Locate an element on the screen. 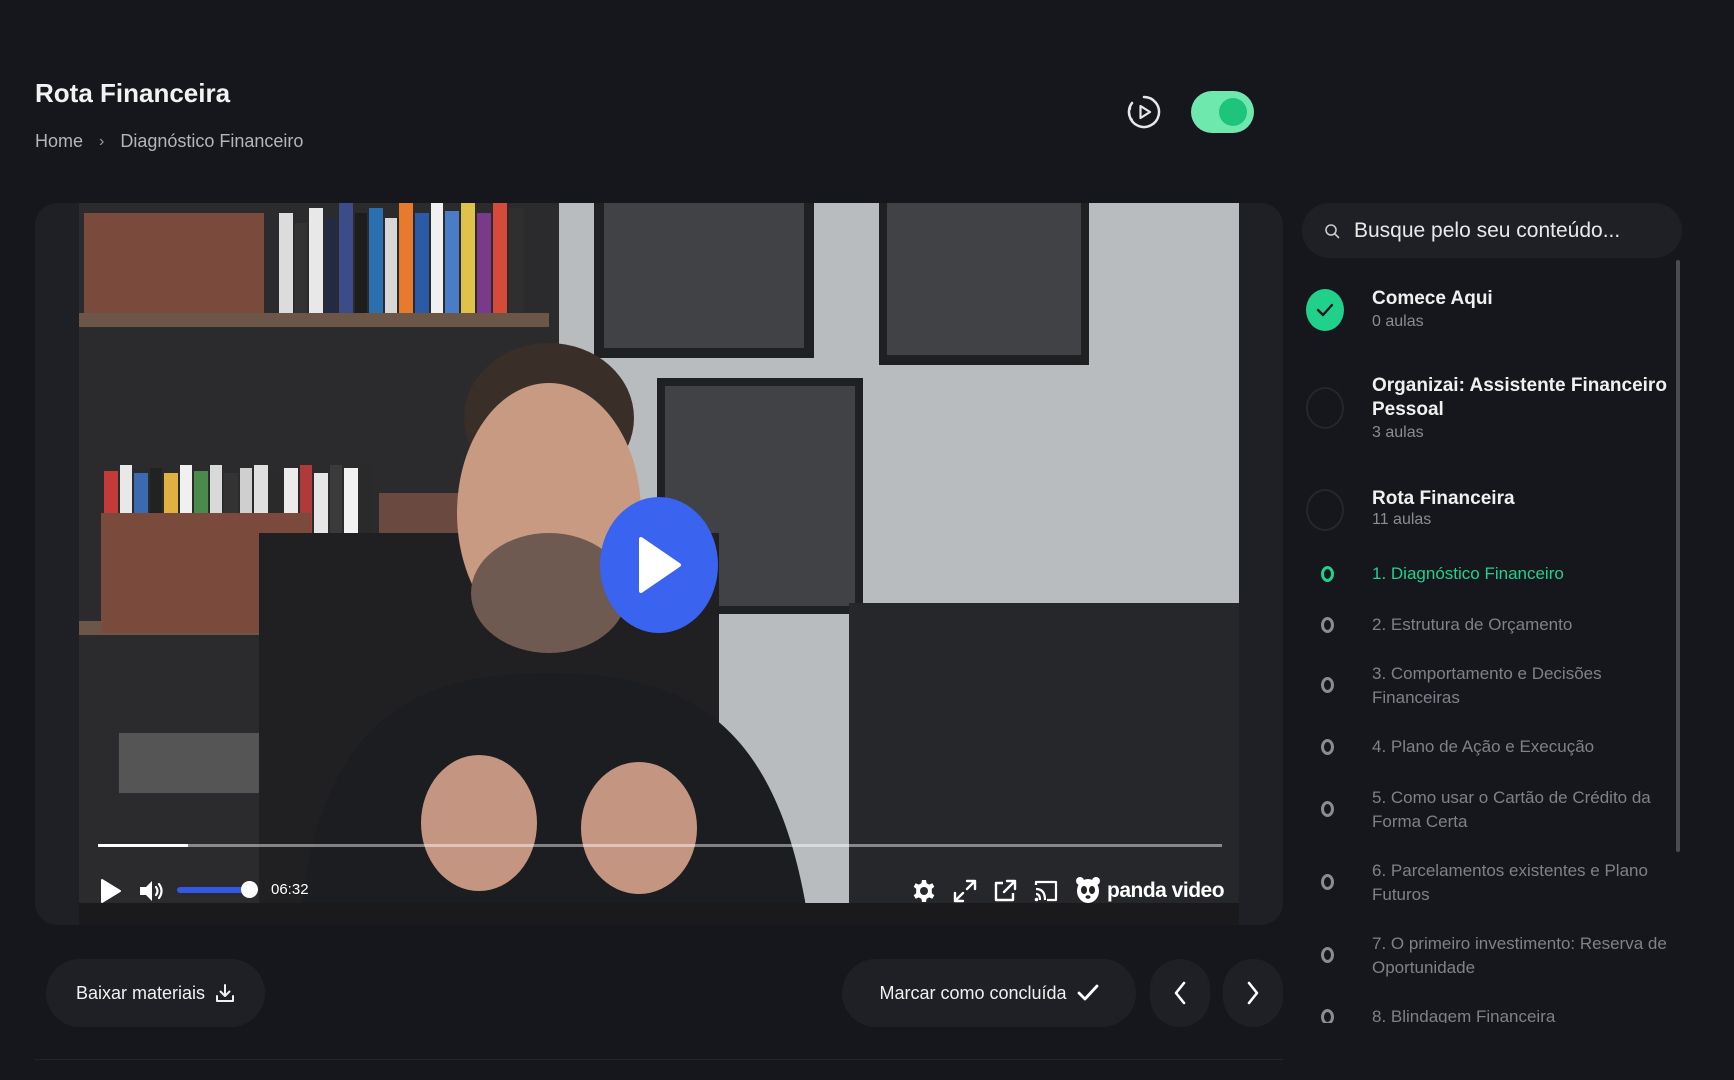 The height and width of the screenshot is (1080, 1734). settings-icon is located at coordinates (924, 891).